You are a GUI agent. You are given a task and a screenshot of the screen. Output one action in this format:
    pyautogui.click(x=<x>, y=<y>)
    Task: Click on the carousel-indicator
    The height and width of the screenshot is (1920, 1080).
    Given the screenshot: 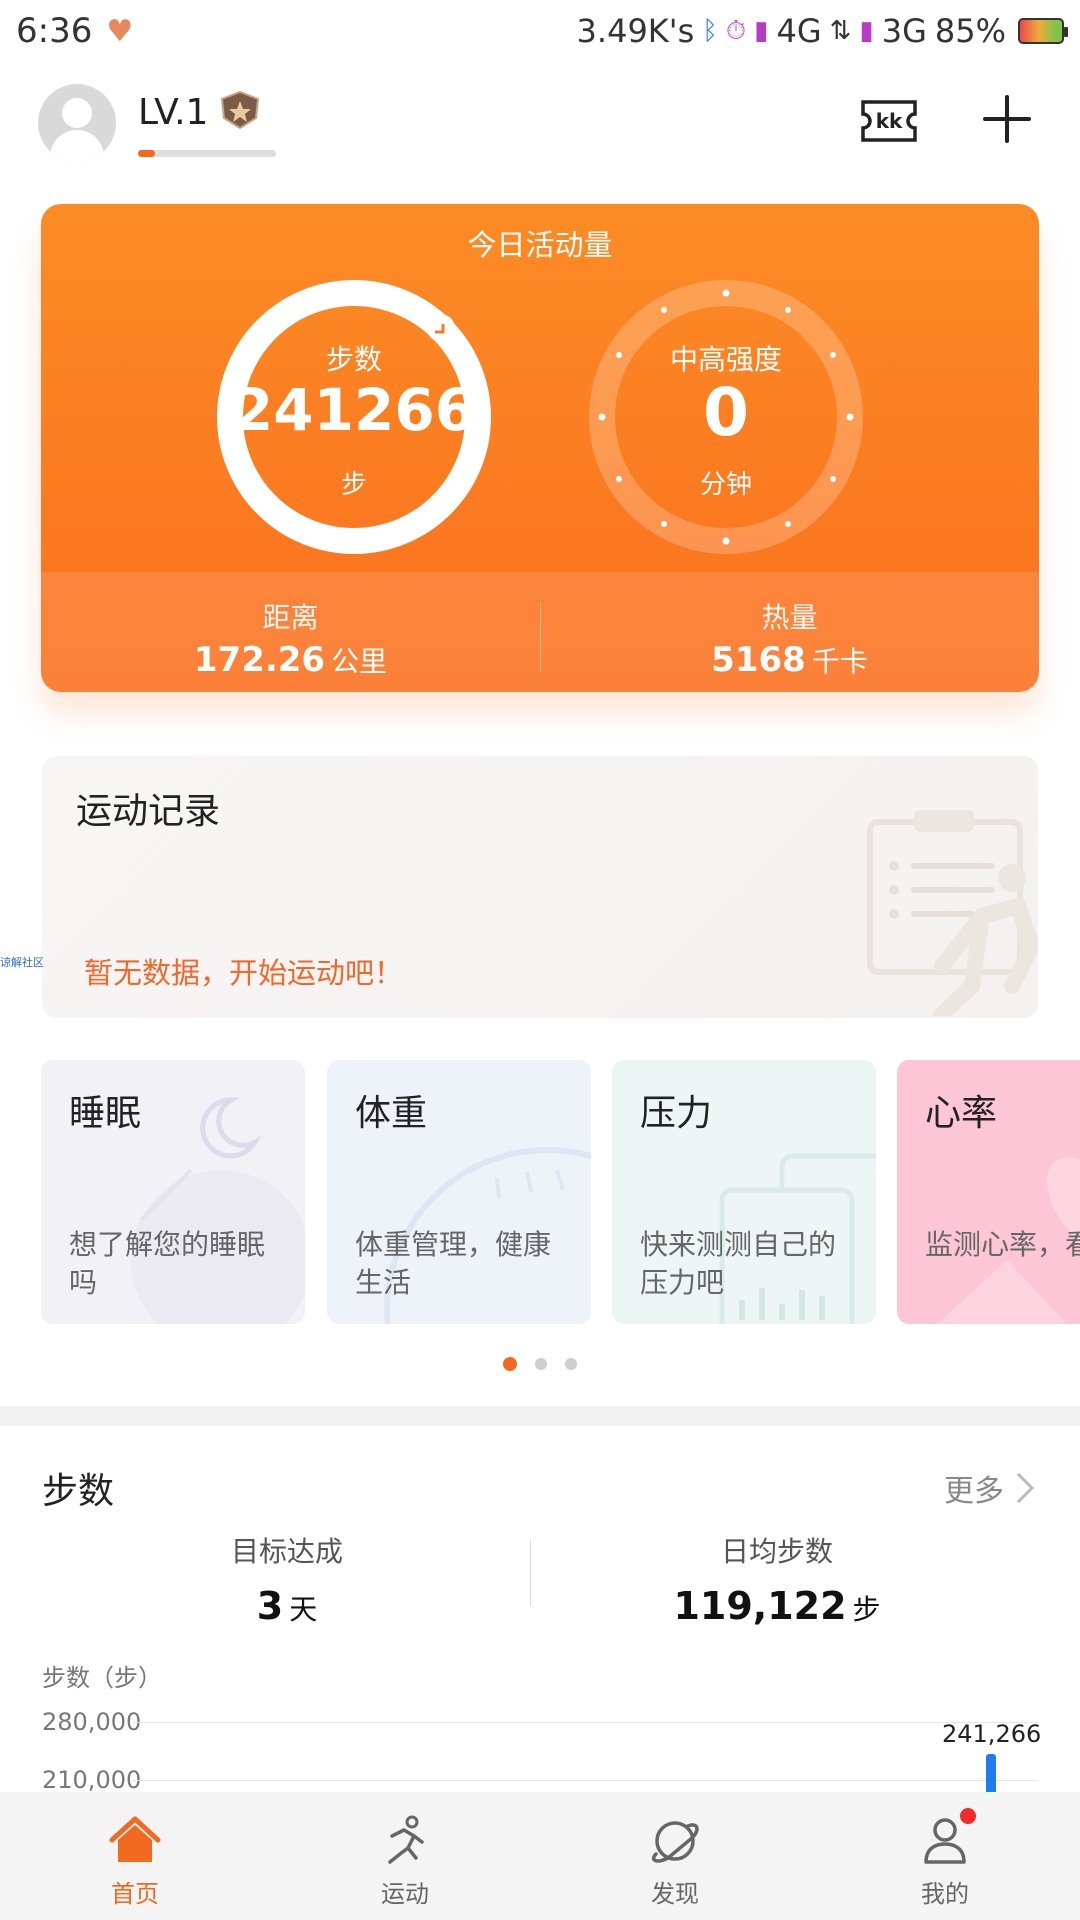 What is the action you would take?
    pyautogui.click(x=540, y=1364)
    